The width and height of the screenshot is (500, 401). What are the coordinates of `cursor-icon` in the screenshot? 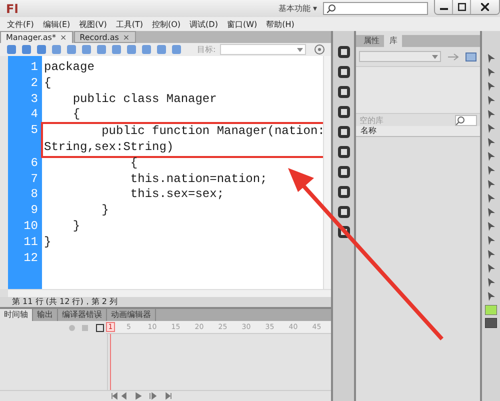 It's located at (491, 58).